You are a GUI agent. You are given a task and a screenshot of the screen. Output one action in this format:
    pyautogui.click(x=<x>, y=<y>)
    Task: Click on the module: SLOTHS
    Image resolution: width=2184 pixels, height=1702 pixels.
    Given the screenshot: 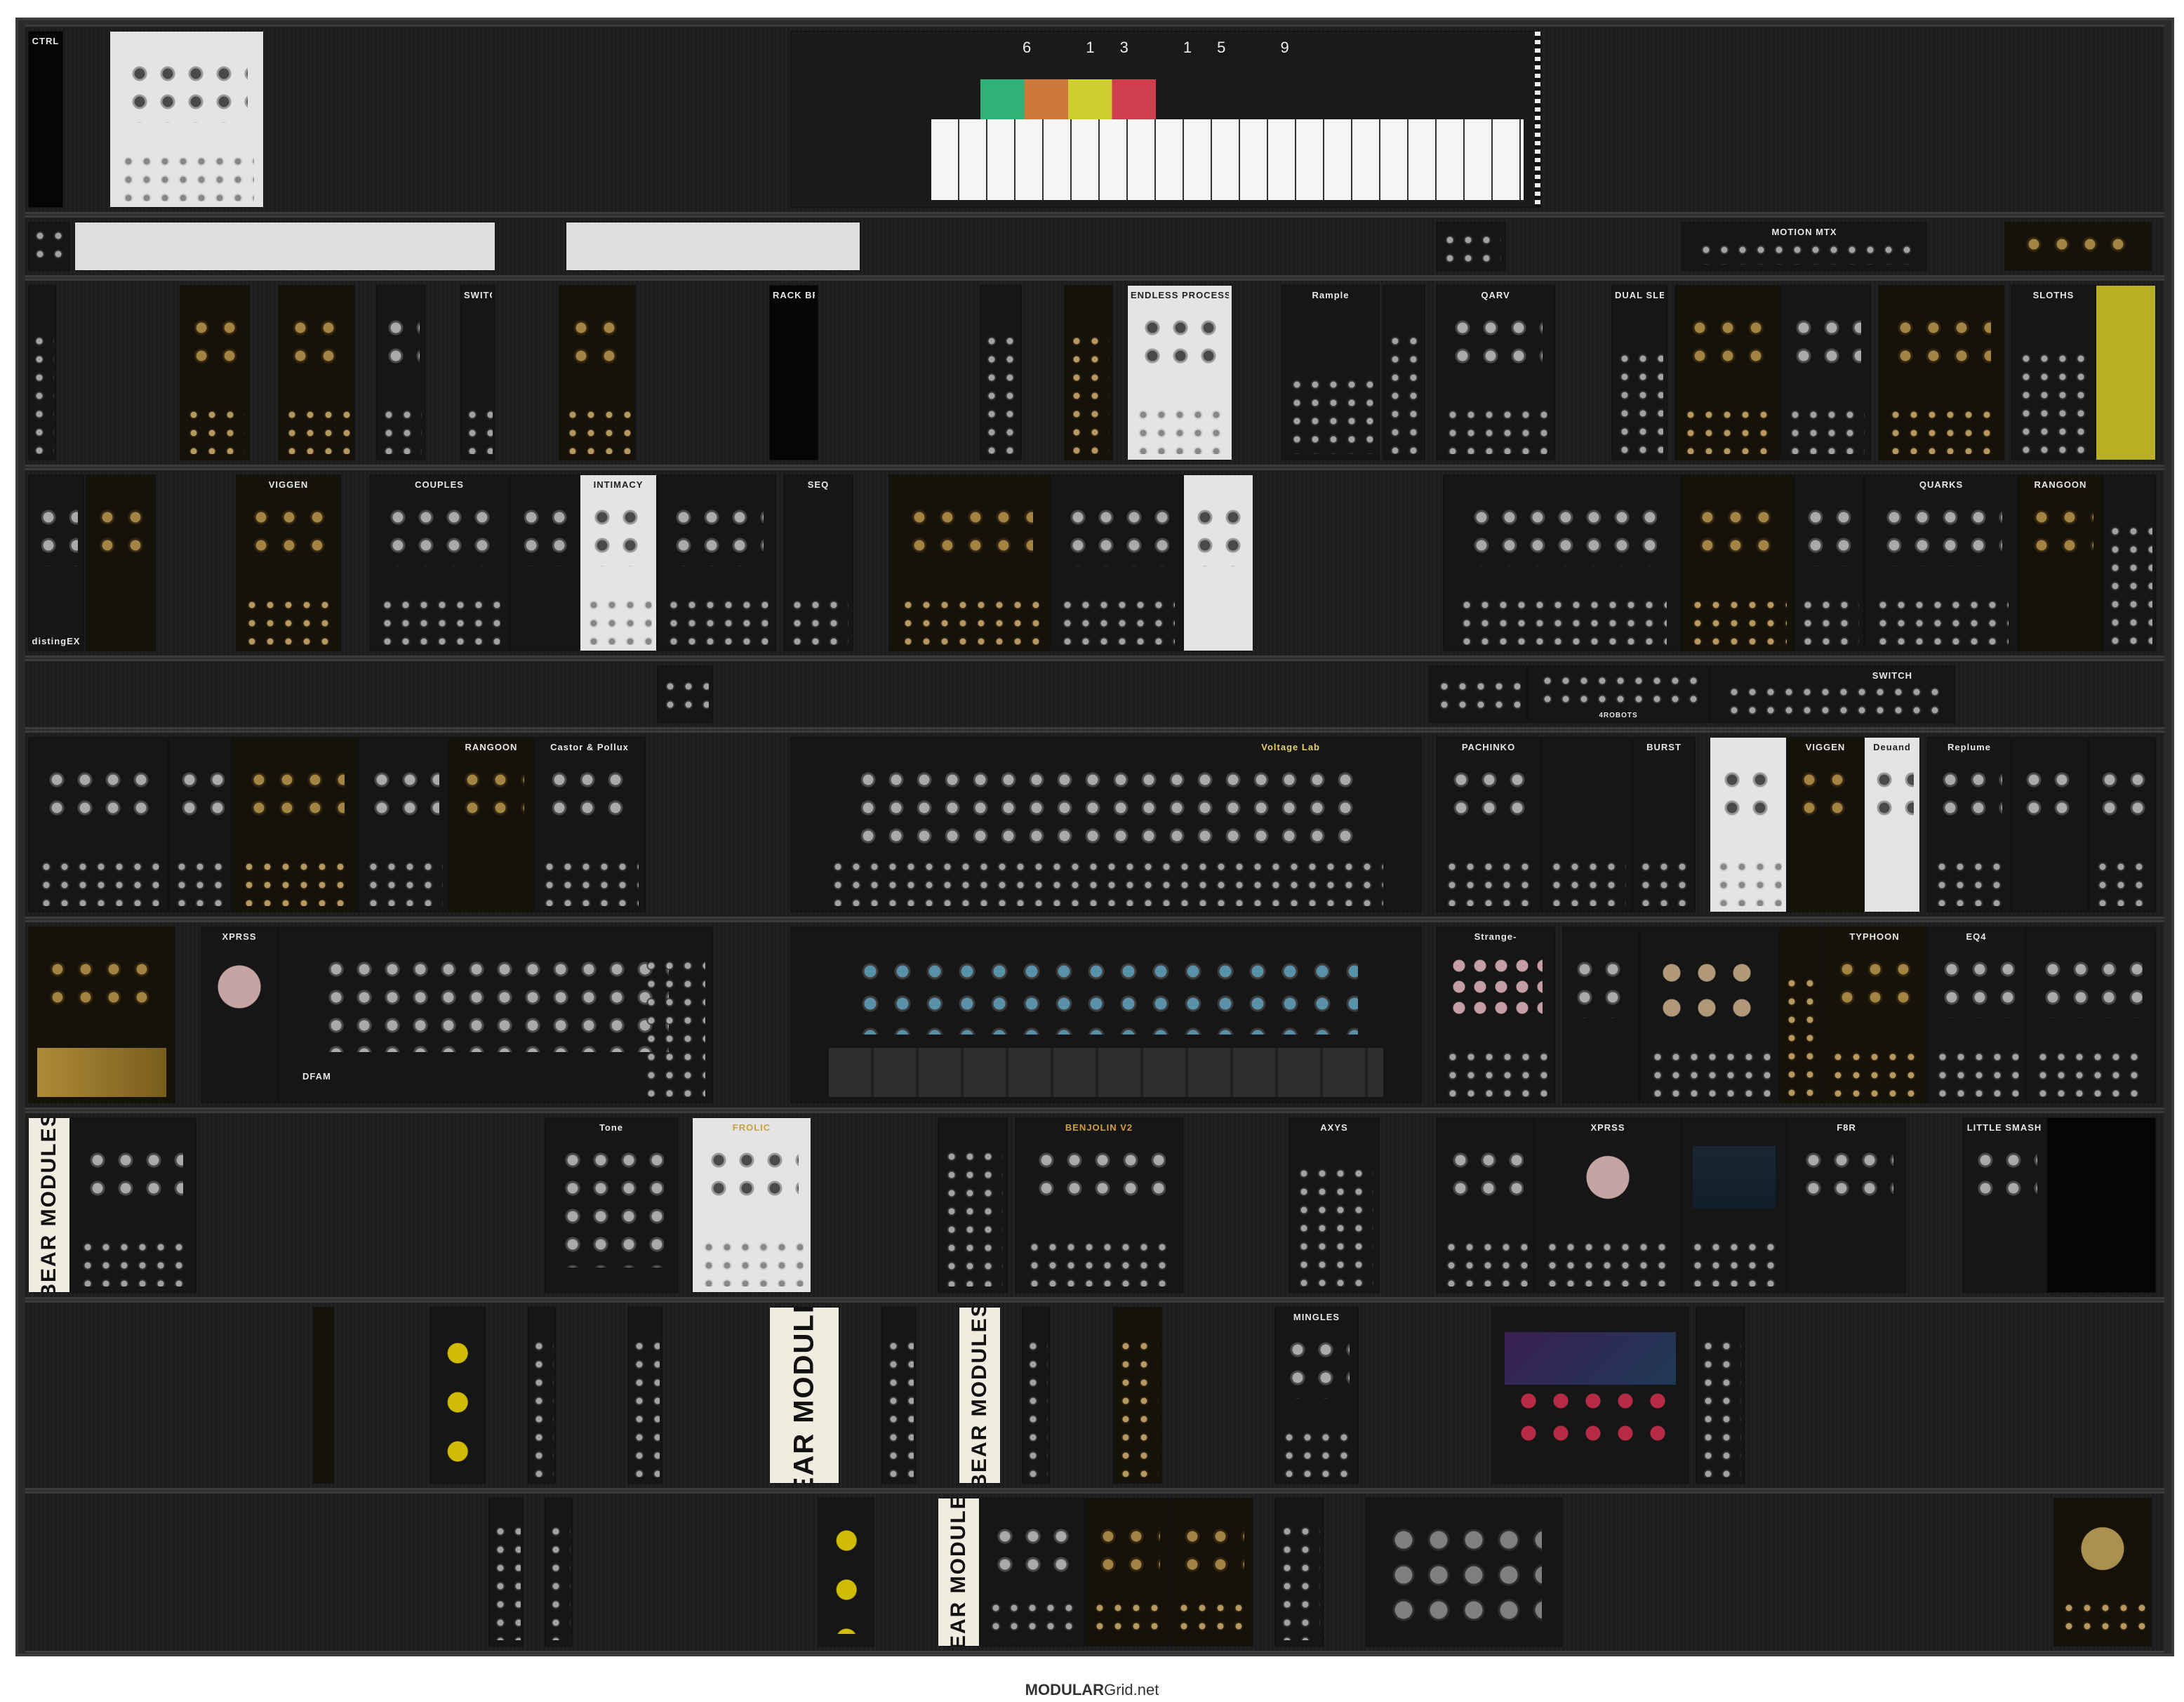 What is the action you would take?
    pyautogui.click(x=2054, y=372)
    